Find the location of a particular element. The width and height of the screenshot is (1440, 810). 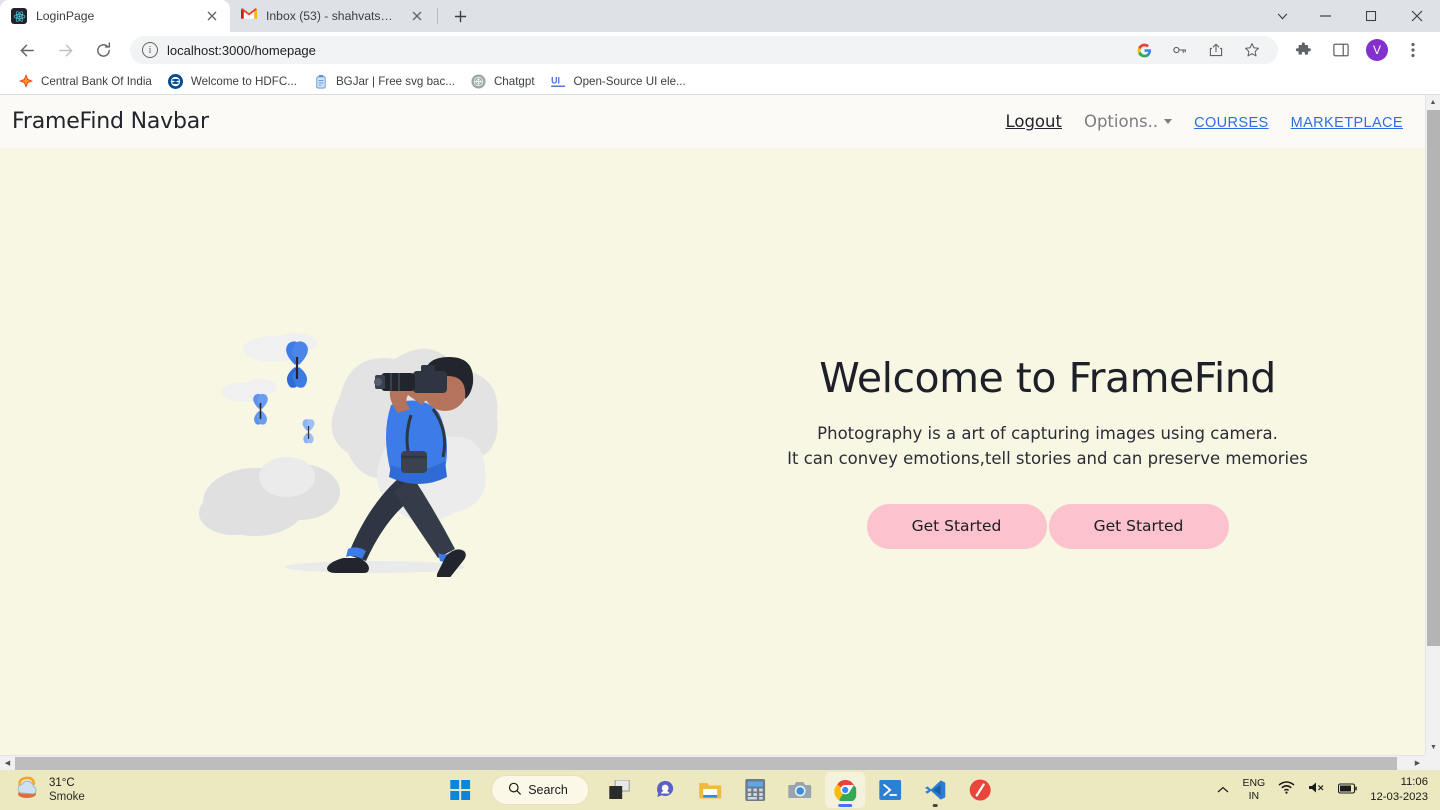

bookmark-label: Central Bank Of India is located at coordinates (96, 81).